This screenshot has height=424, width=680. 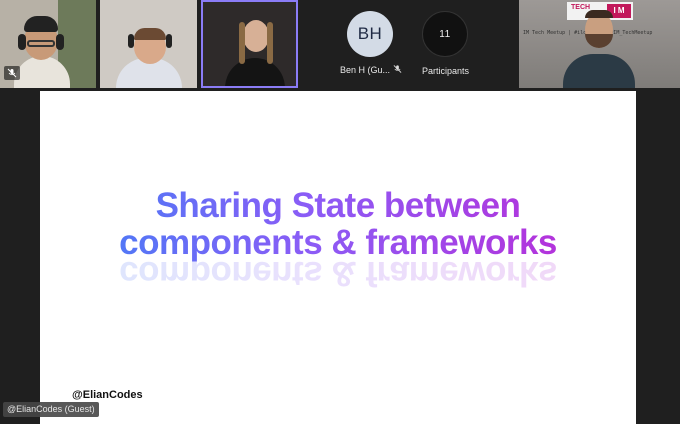 What do you see at coordinates (338, 273) in the screenshot?
I see `slide-title-reflection: components & frameworks` at bounding box center [338, 273].